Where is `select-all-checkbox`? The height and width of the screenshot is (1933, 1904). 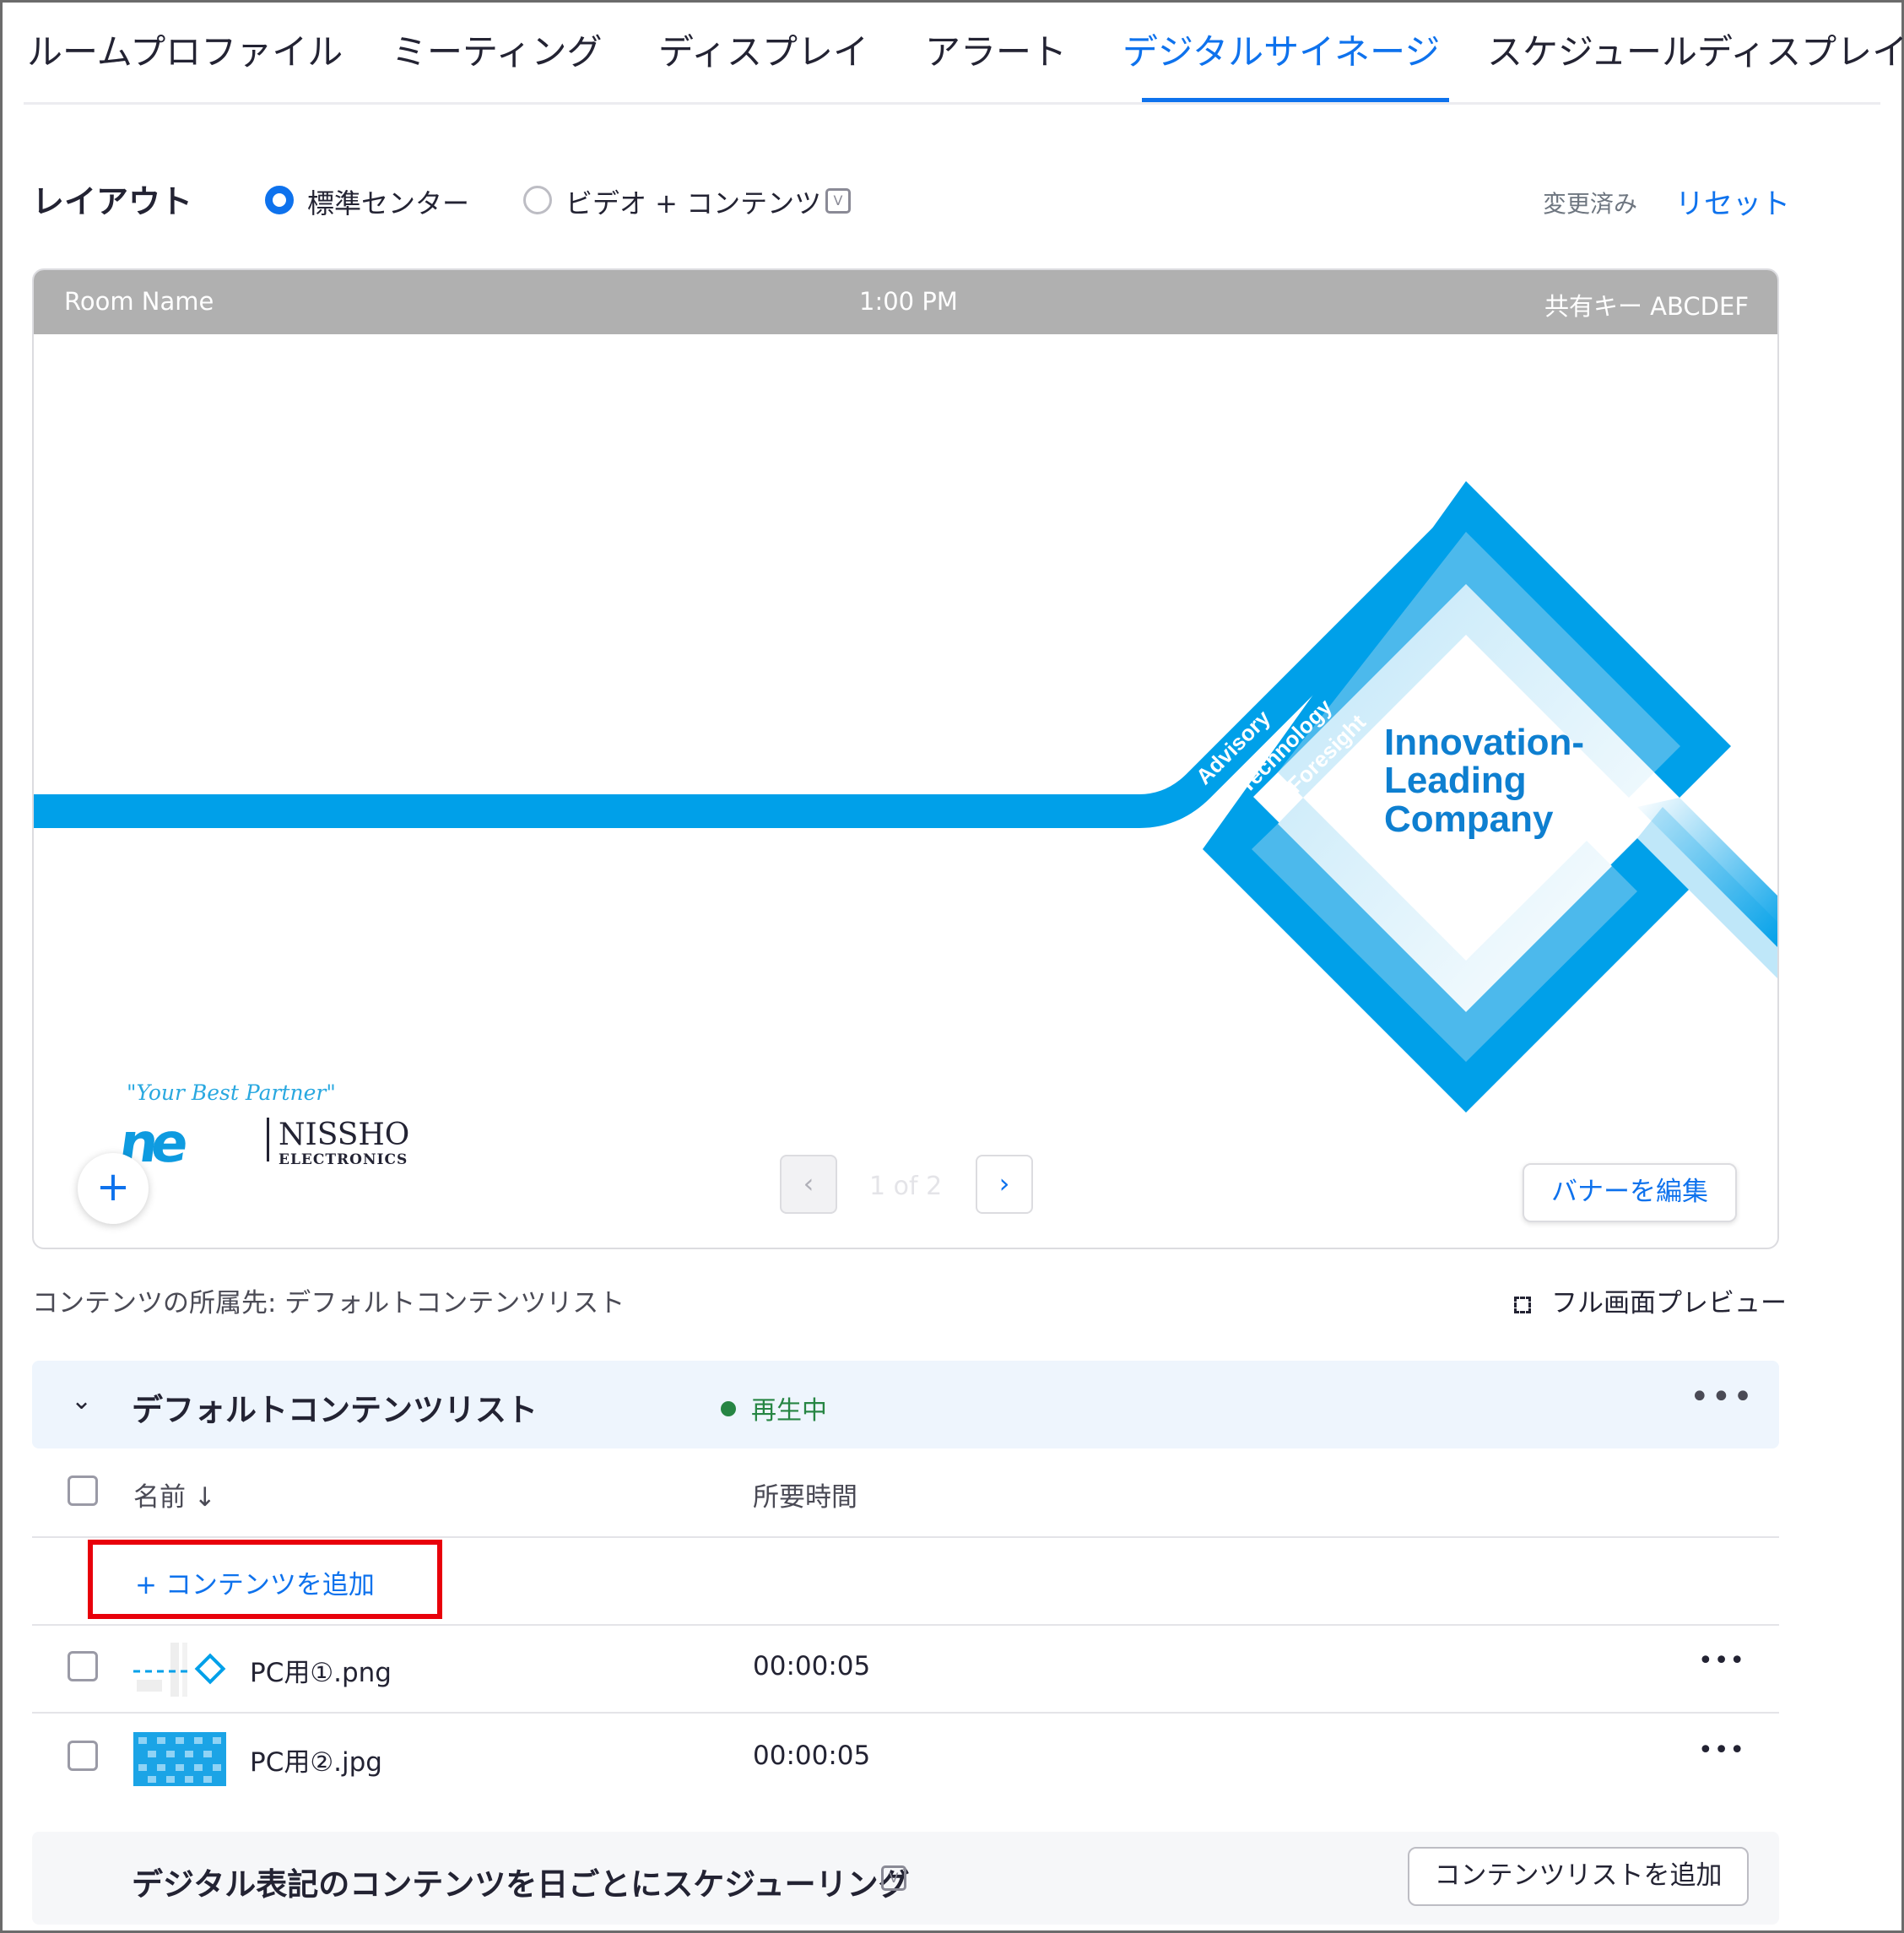
select-all-checkbox is located at coordinates (83, 1490).